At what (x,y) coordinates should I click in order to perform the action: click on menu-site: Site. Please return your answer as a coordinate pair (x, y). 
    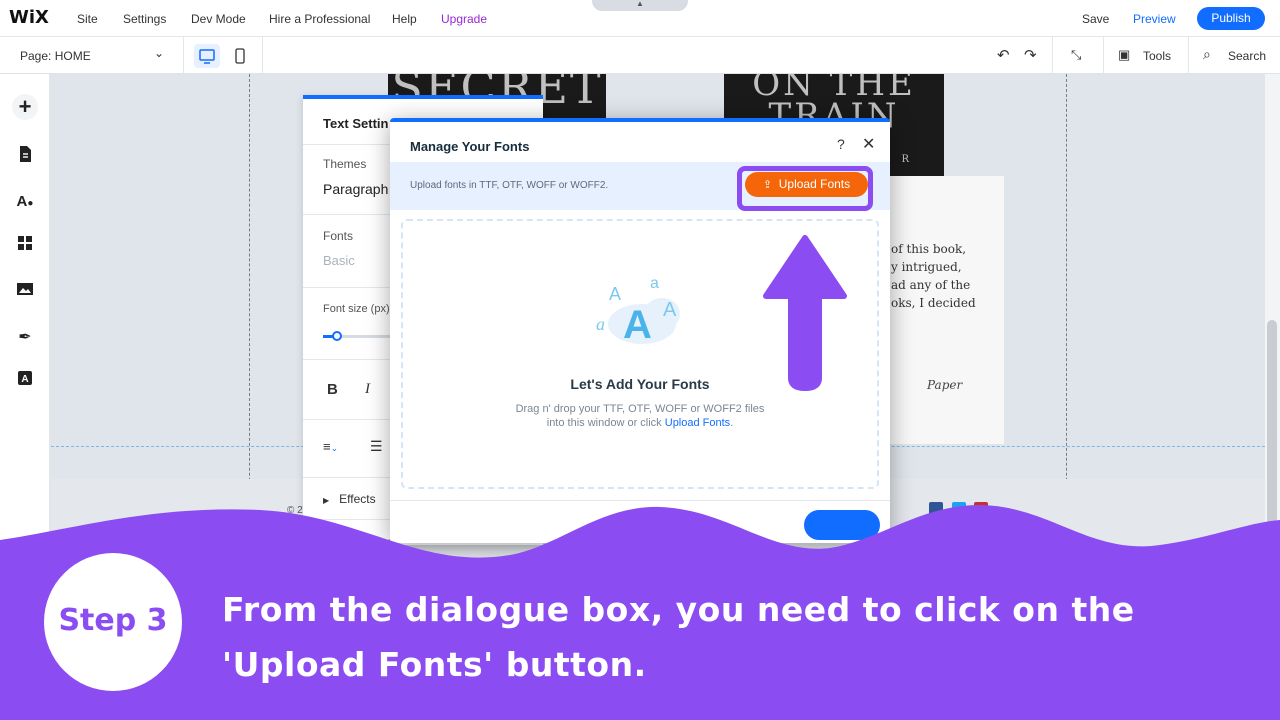
    Looking at the image, I should click on (87, 19).